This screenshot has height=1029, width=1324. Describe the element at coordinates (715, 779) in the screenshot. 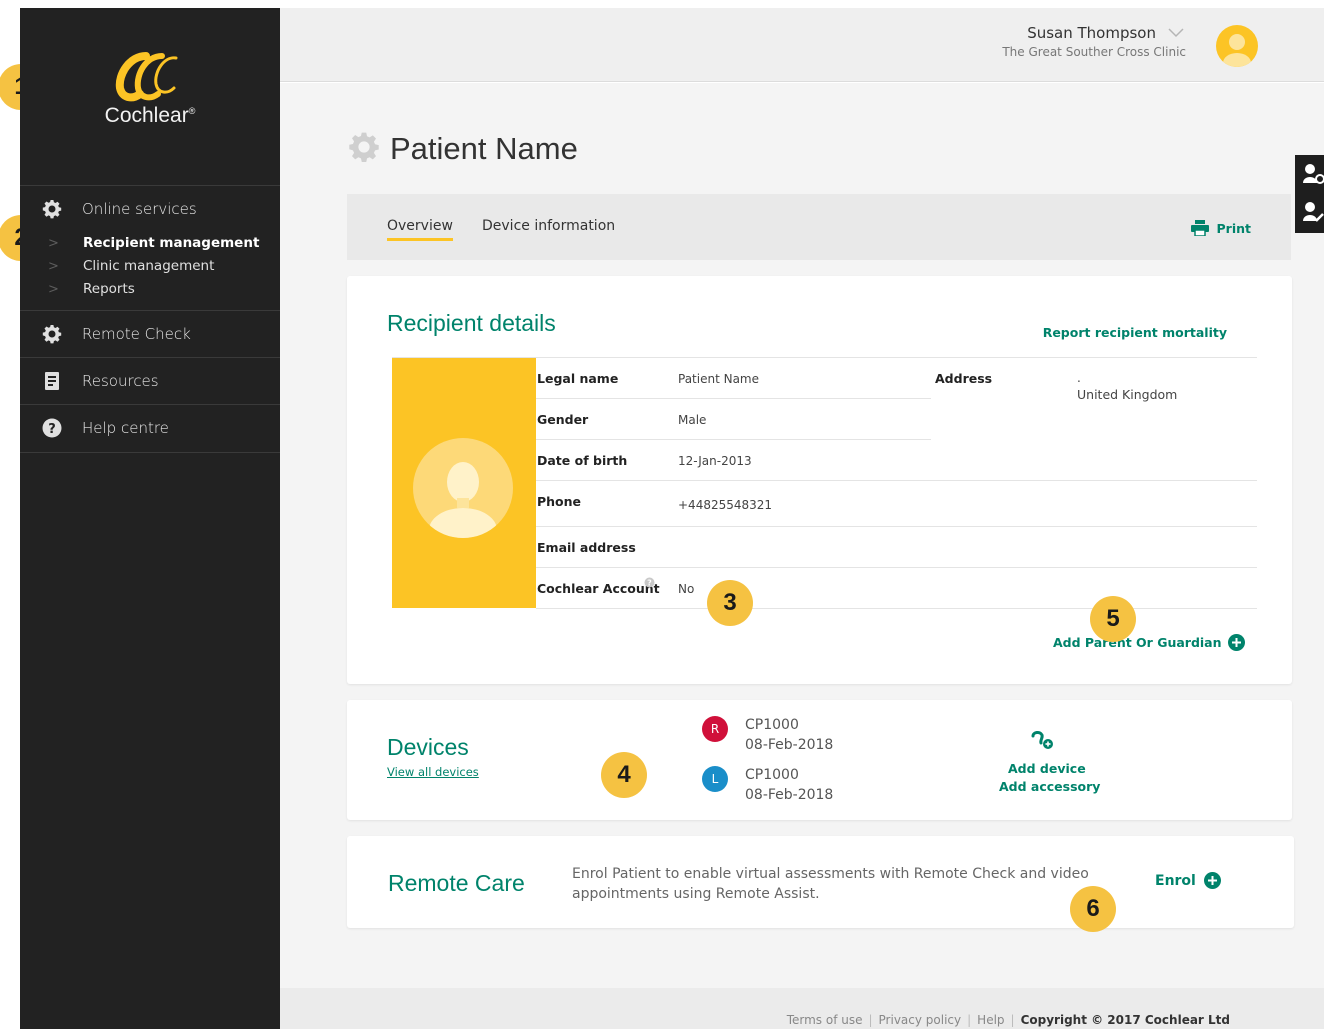

I see `left-ear-badge: L` at that location.